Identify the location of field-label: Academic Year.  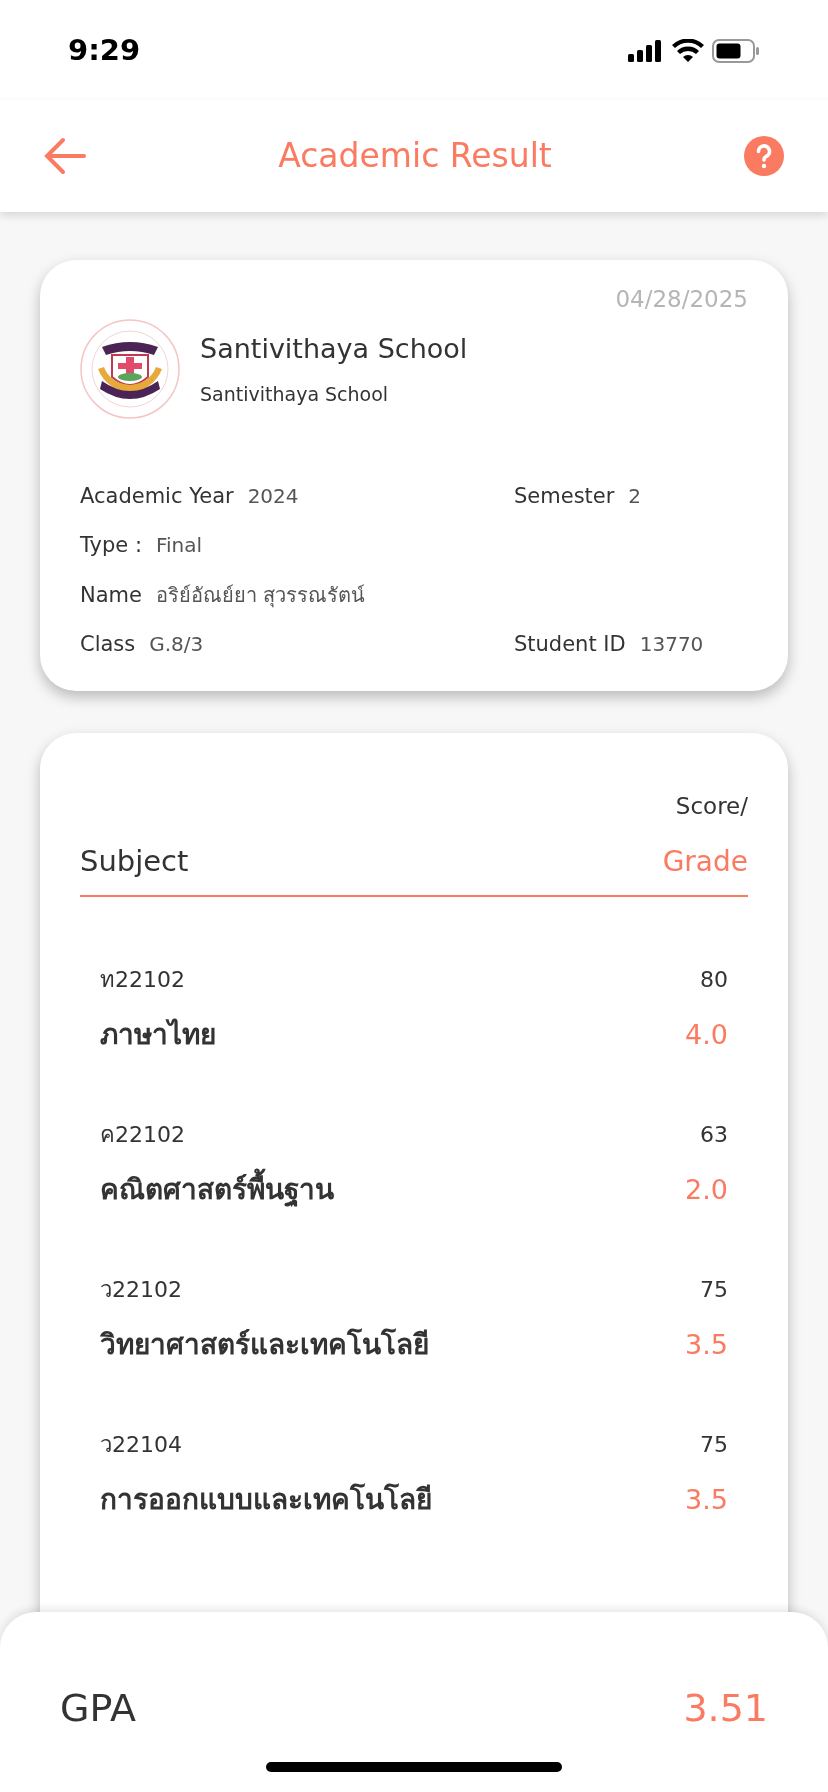
(157, 496).